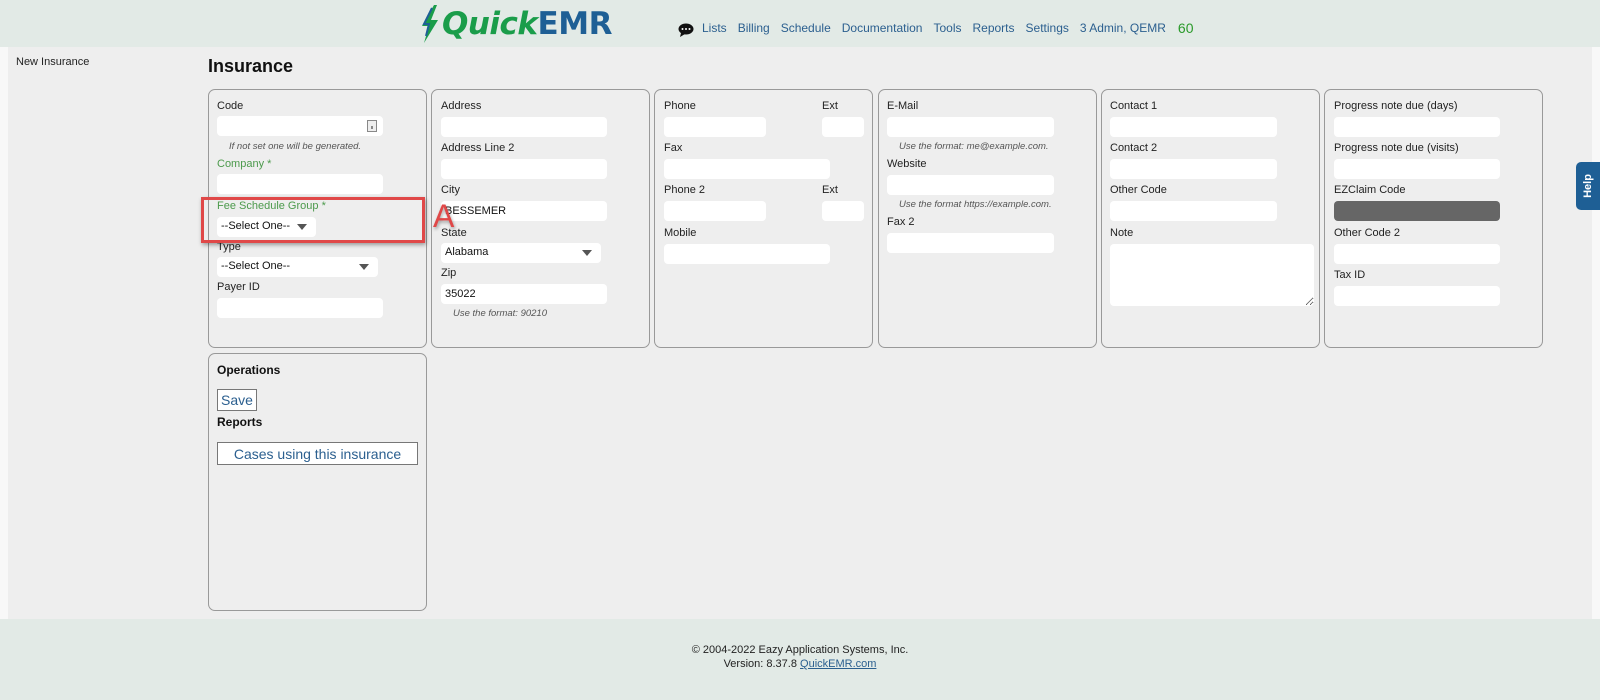 The width and height of the screenshot is (1600, 700). I want to click on phone-2-input, so click(715, 211).